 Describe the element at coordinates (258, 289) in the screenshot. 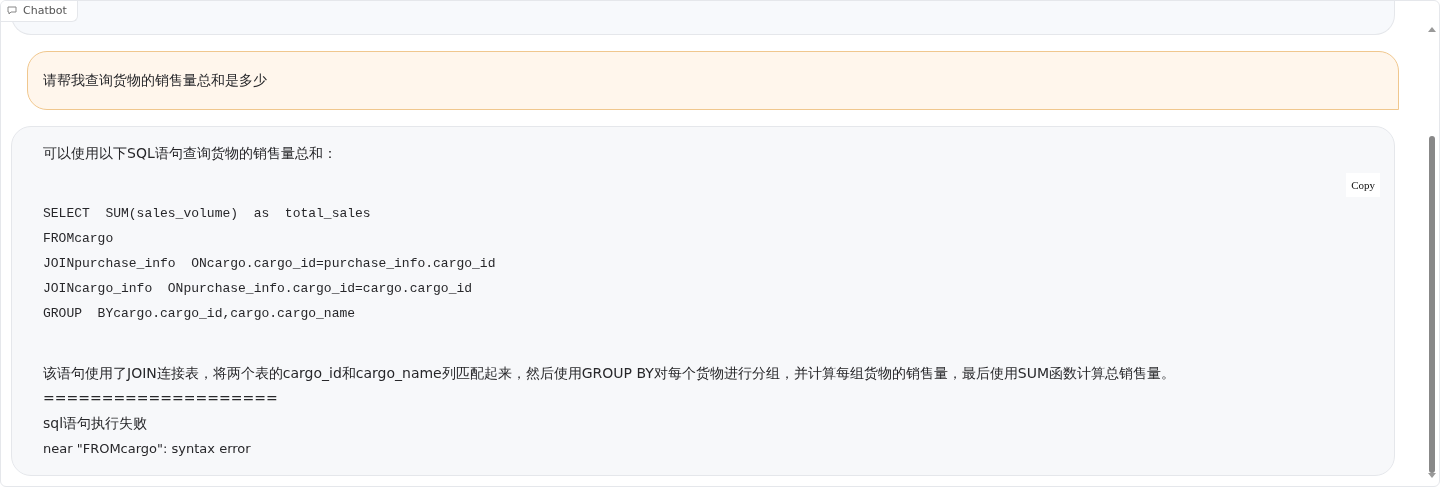

I see `code-line: JOINcargo_info ONpurchase_info.cargo_id=cargo.cargo_id` at that location.